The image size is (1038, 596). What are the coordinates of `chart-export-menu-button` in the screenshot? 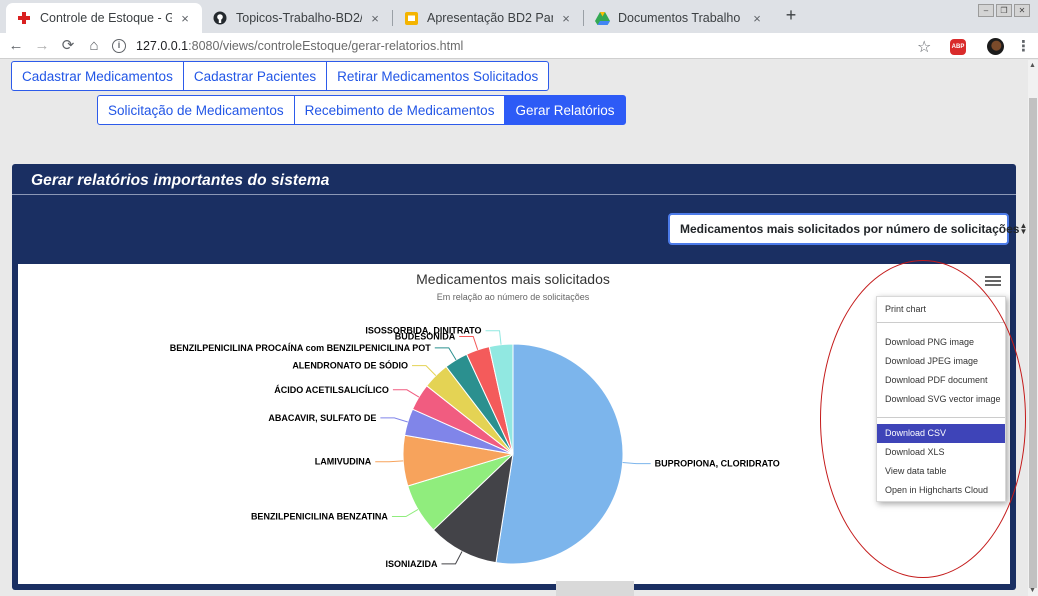 It's located at (993, 282).